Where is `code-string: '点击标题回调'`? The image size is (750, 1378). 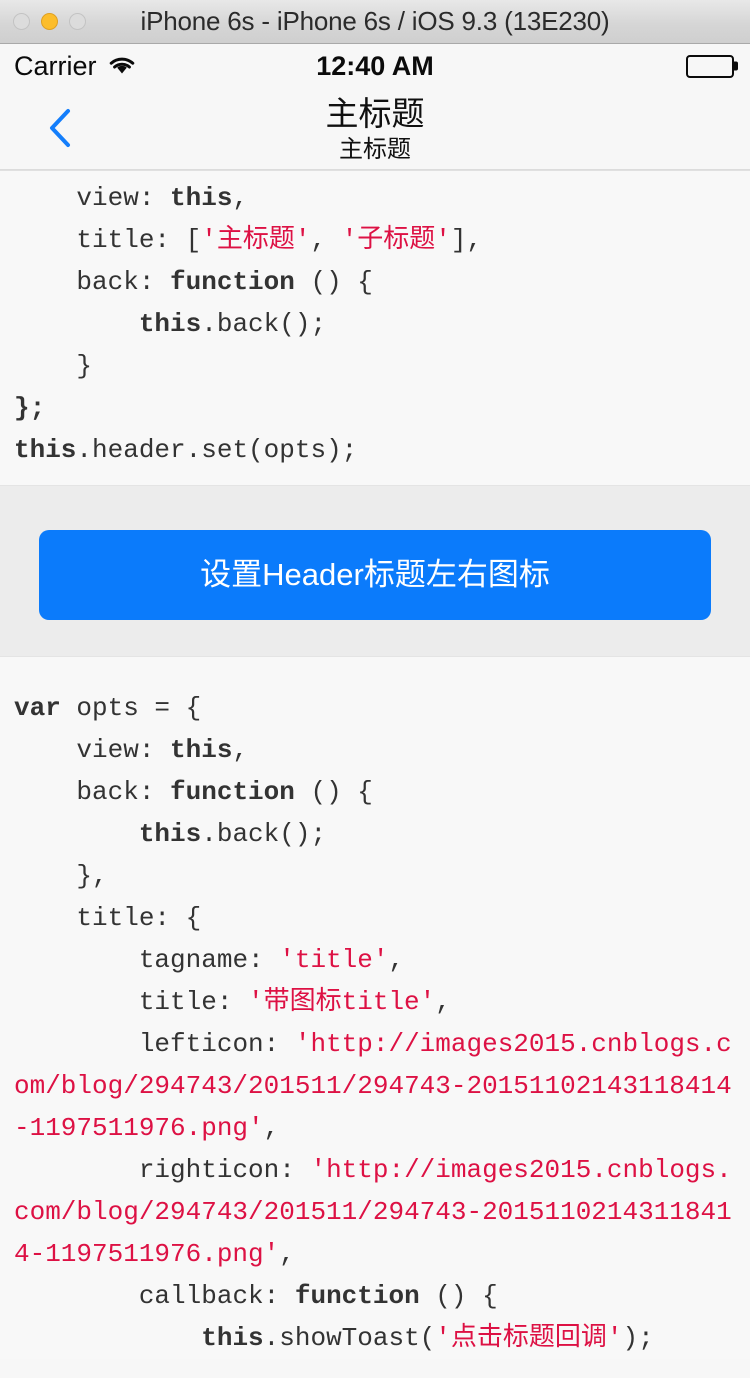
code-string: '点击标题回调' is located at coordinates (529, 1338).